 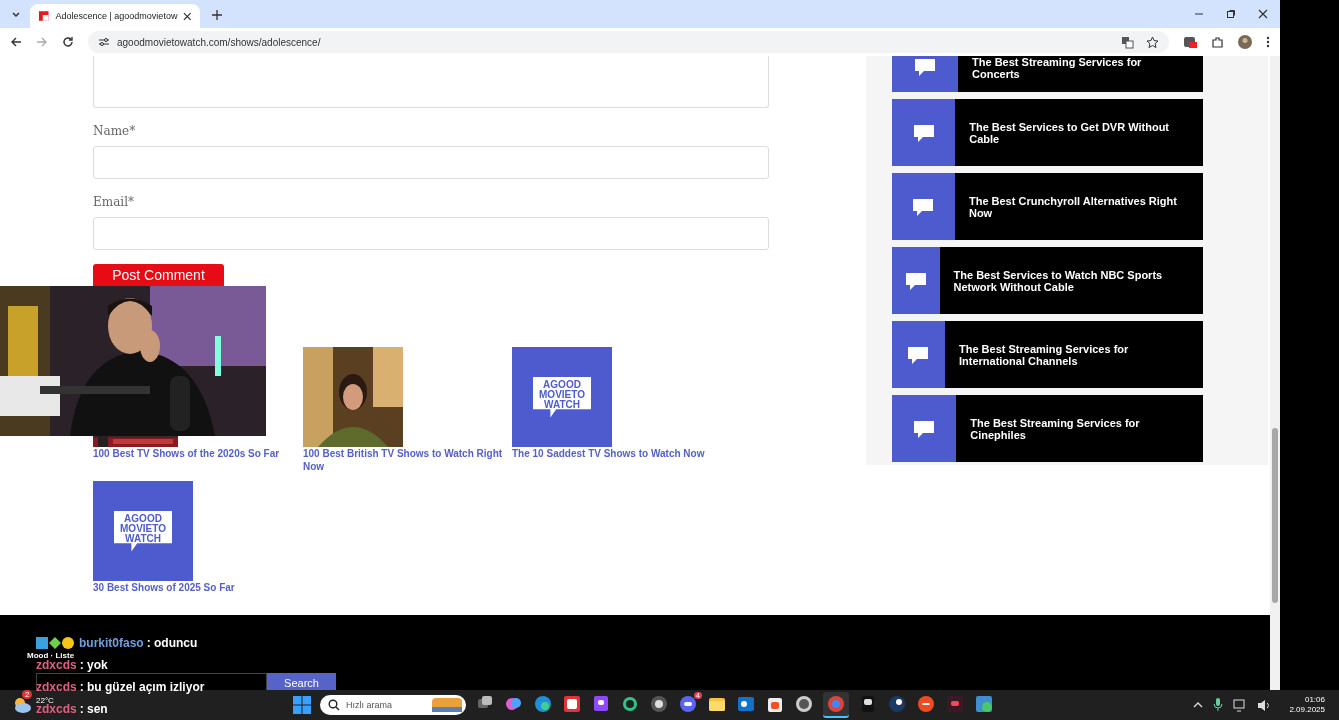 I want to click on x-square-icon, so click(x=572, y=704).